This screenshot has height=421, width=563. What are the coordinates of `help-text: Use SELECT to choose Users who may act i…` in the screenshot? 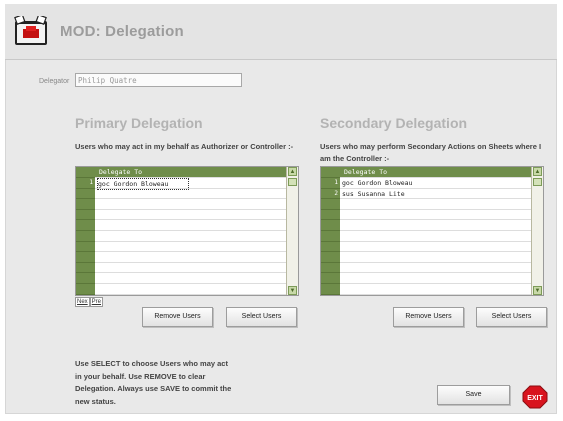 It's located at (153, 382).